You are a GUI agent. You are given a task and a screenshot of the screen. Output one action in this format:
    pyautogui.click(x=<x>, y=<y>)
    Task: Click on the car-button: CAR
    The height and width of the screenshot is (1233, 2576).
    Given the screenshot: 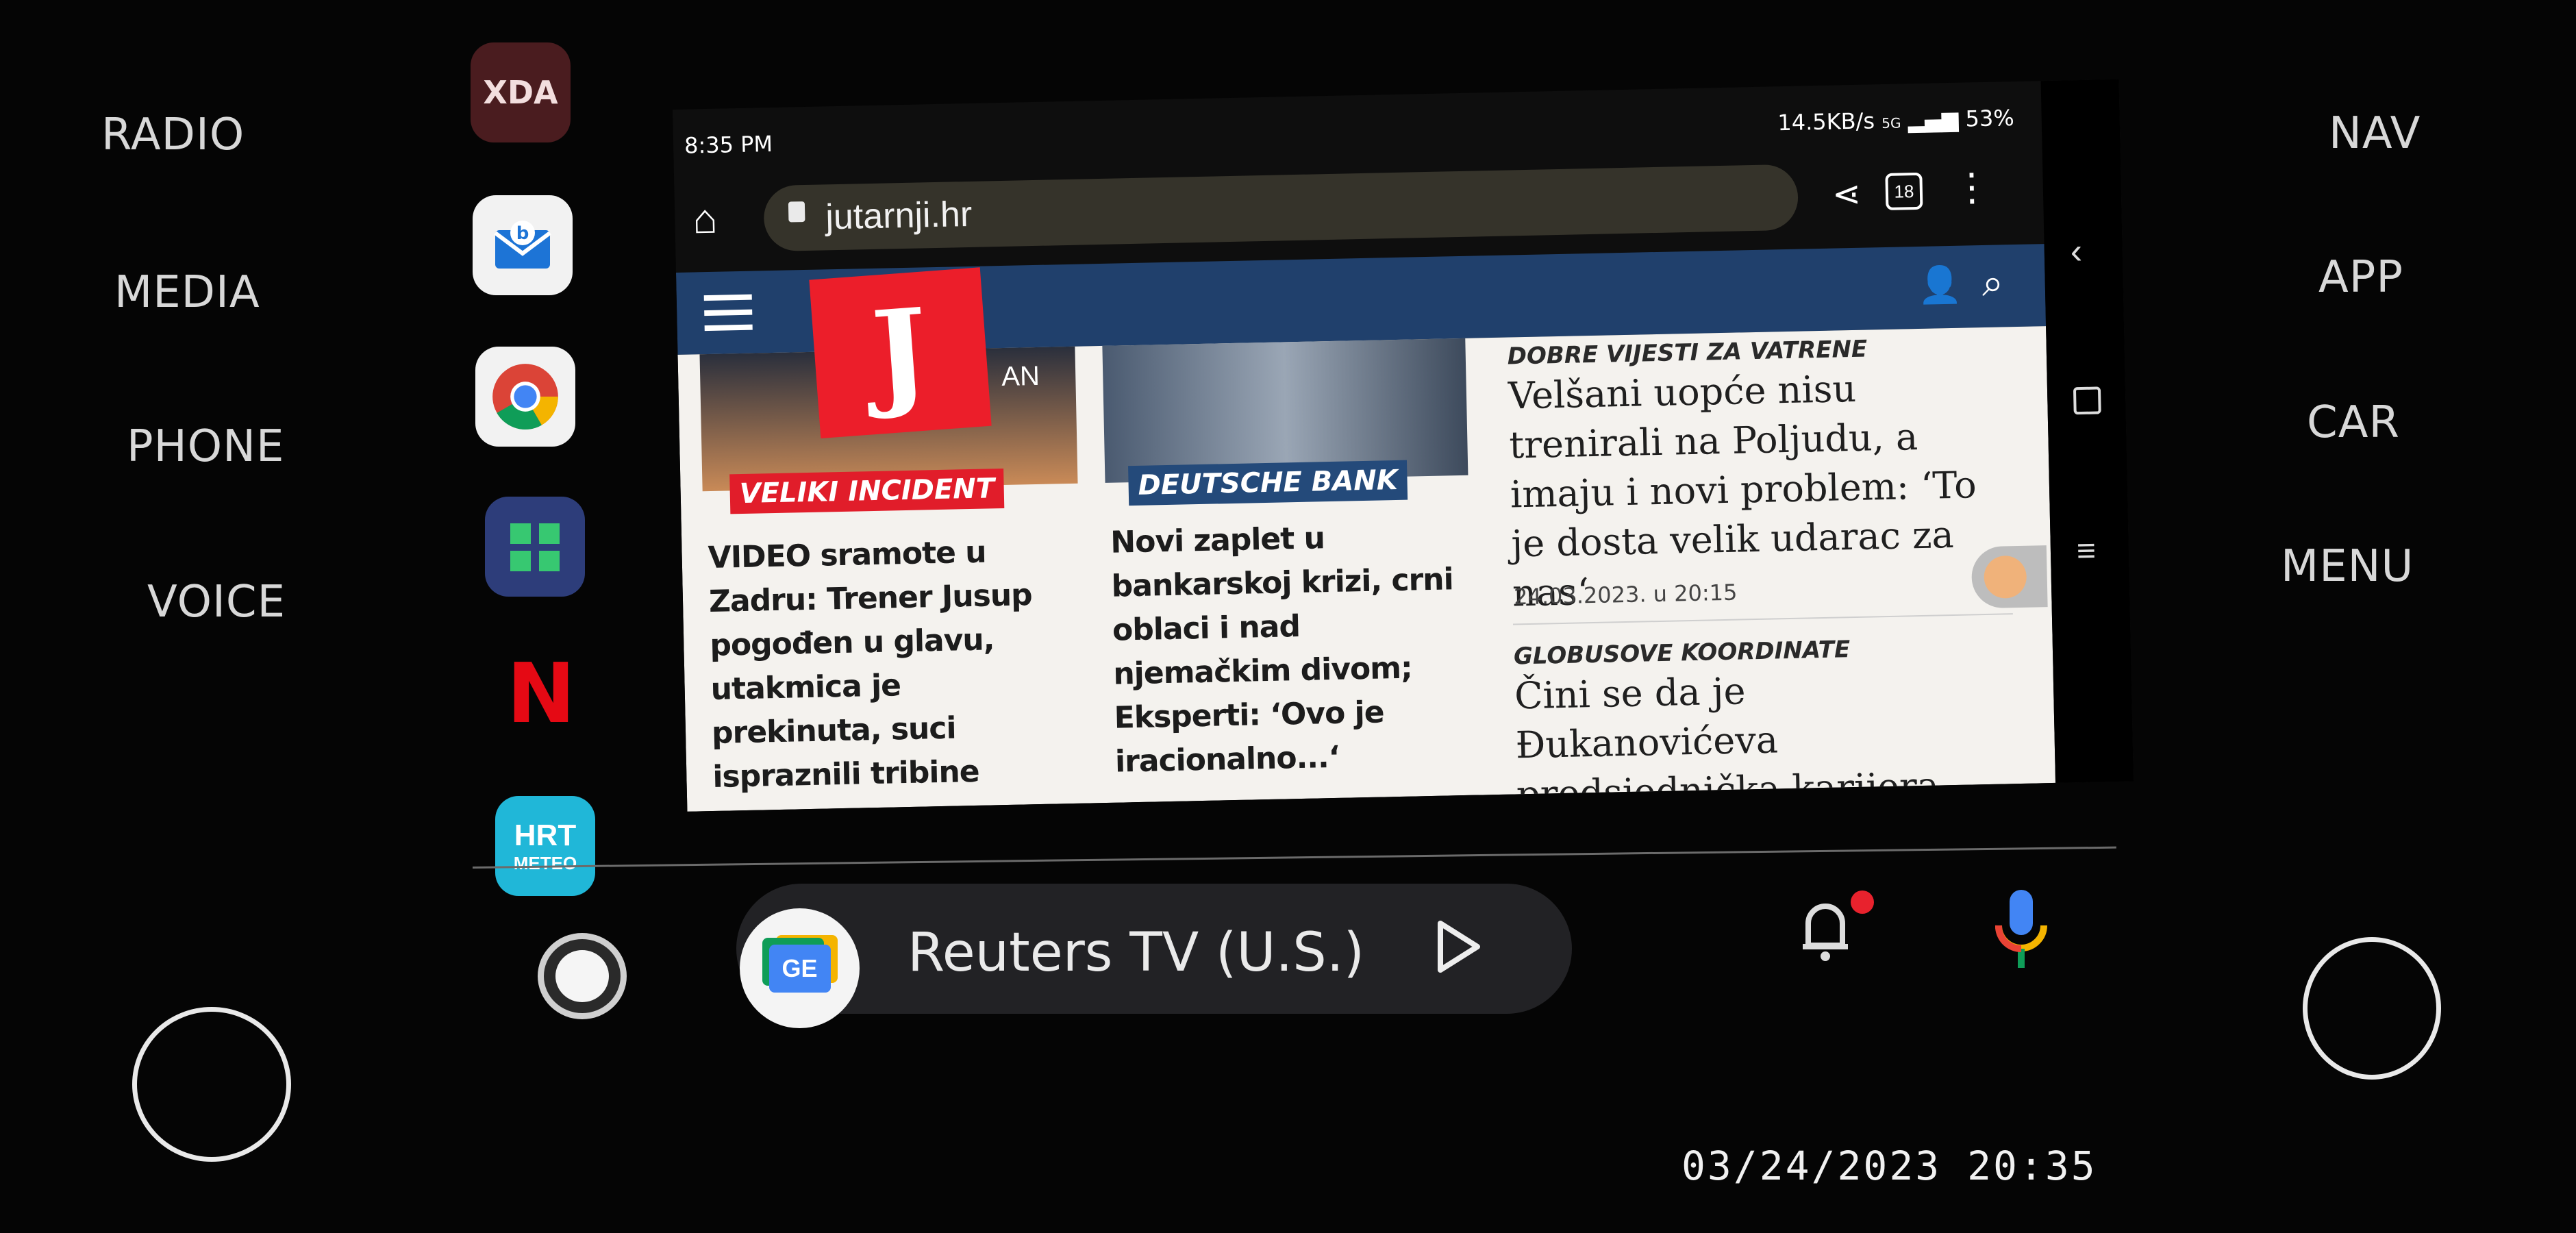 What is the action you would take?
    pyautogui.click(x=2353, y=422)
    